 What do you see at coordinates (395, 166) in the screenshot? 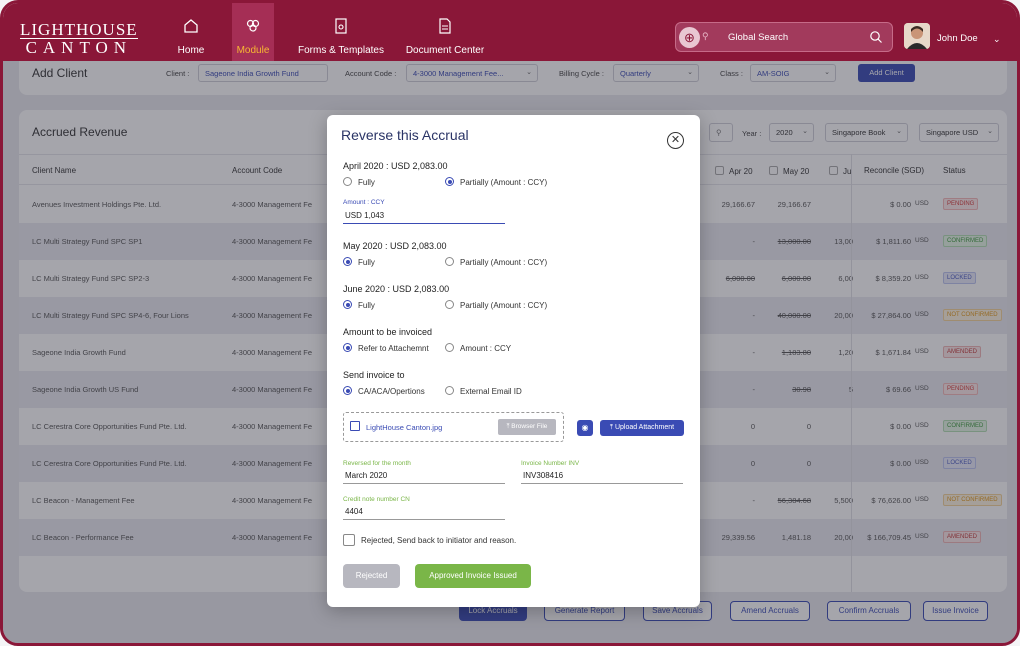
I see `april-heading: April 2020 : USD 2,083.00` at bounding box center [395, 166].